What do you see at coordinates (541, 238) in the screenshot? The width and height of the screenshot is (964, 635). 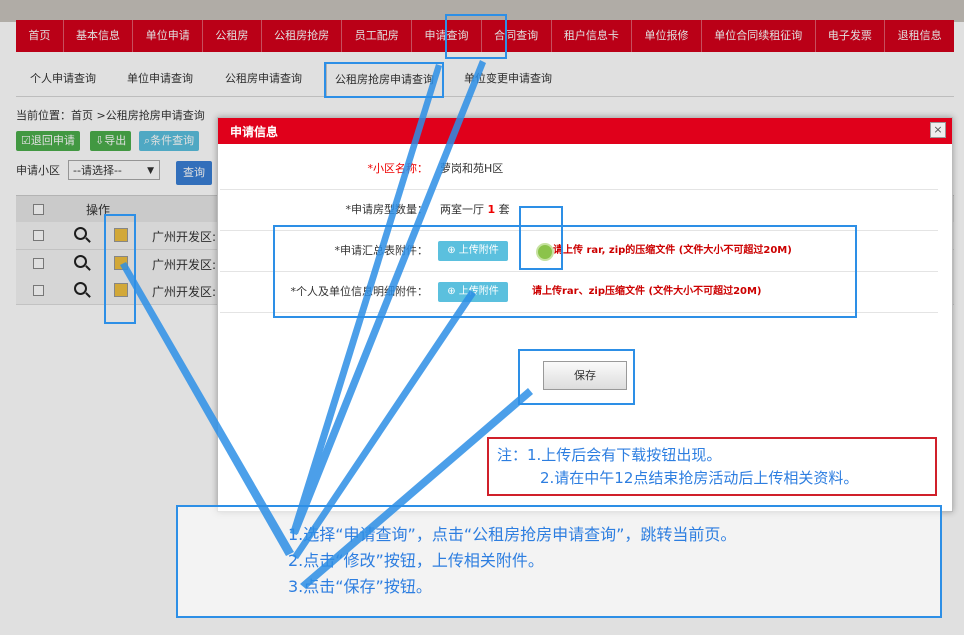 I see `highlight-download` at bounding box center [541, 238].